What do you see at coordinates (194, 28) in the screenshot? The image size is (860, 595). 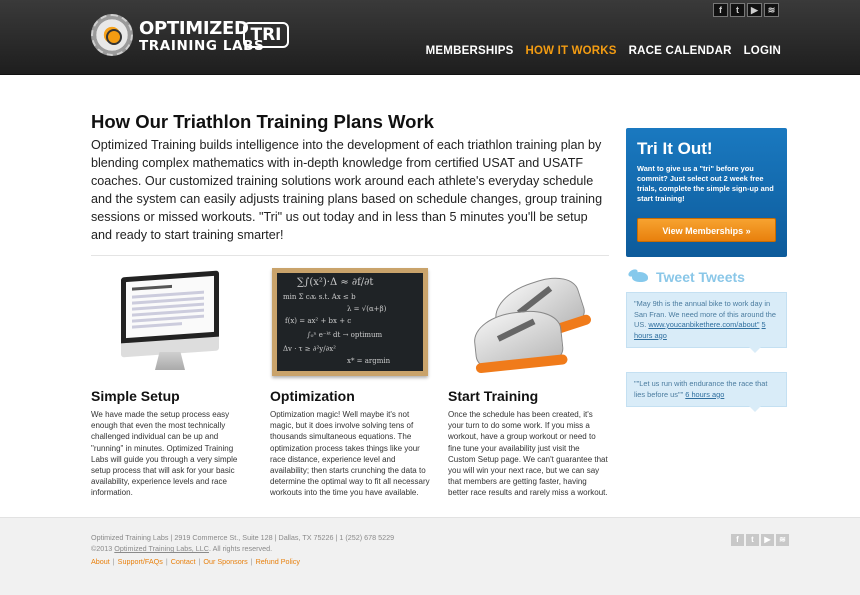 I see `logo-line1: OPTIMIZED` at bounding box center [194, 28].